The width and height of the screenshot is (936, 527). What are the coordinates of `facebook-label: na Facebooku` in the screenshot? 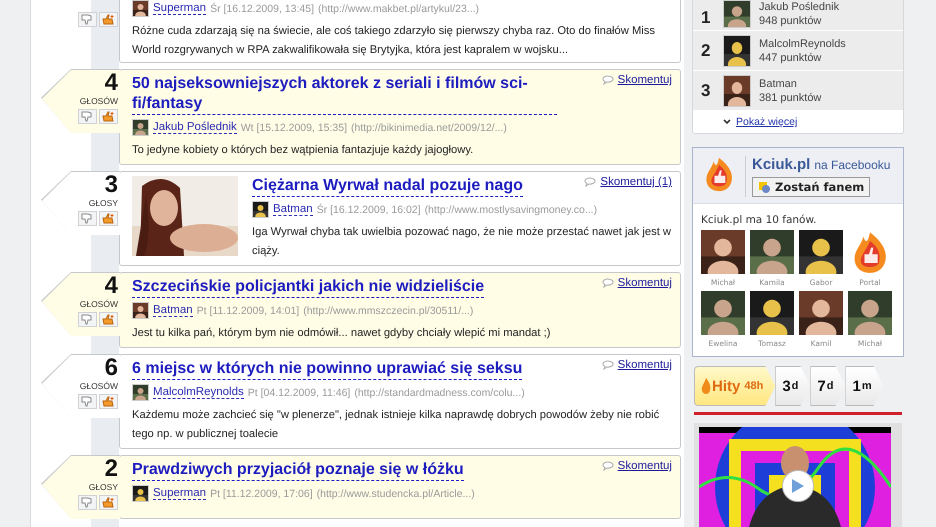 It's located at (852, 165).